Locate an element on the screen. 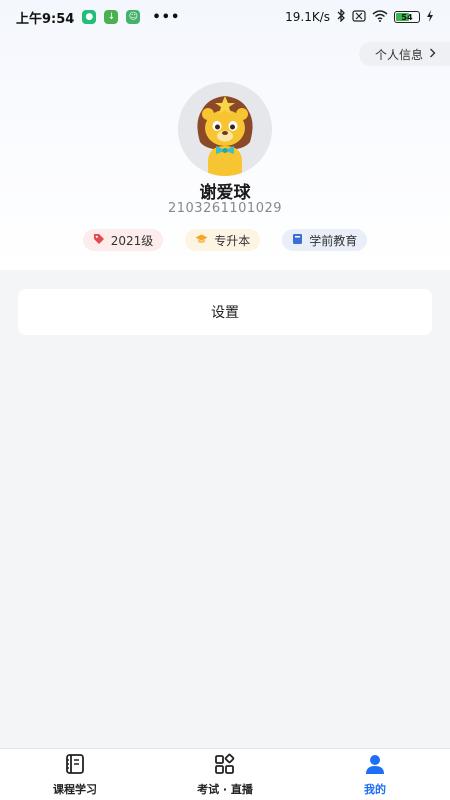  level-tag-label: 专升本 is located at coordinates (232, 240).